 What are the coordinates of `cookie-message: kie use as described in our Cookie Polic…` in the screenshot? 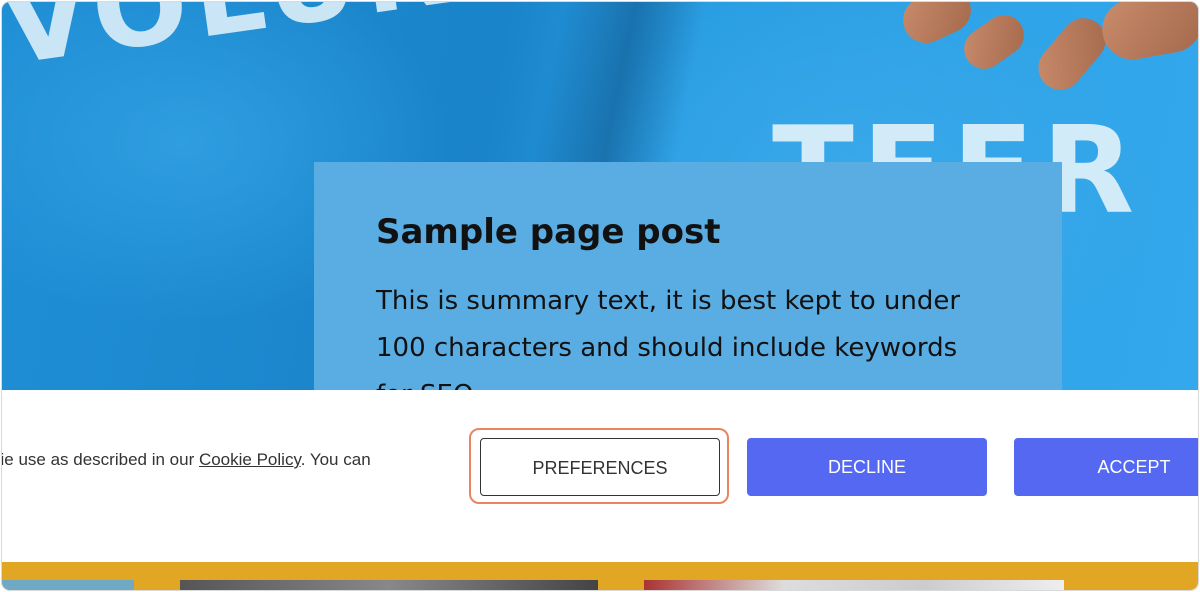 It's located at (186, 460).